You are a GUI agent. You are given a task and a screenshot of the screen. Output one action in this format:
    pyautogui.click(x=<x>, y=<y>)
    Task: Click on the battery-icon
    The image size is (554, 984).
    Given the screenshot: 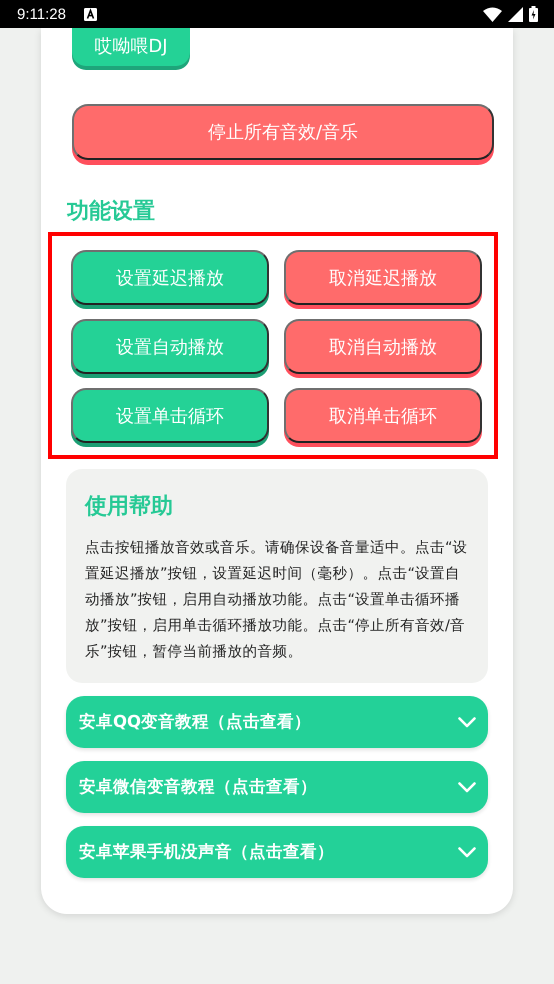 What is the action you would take?
    pyautogui.click(x=533, y=14)
    